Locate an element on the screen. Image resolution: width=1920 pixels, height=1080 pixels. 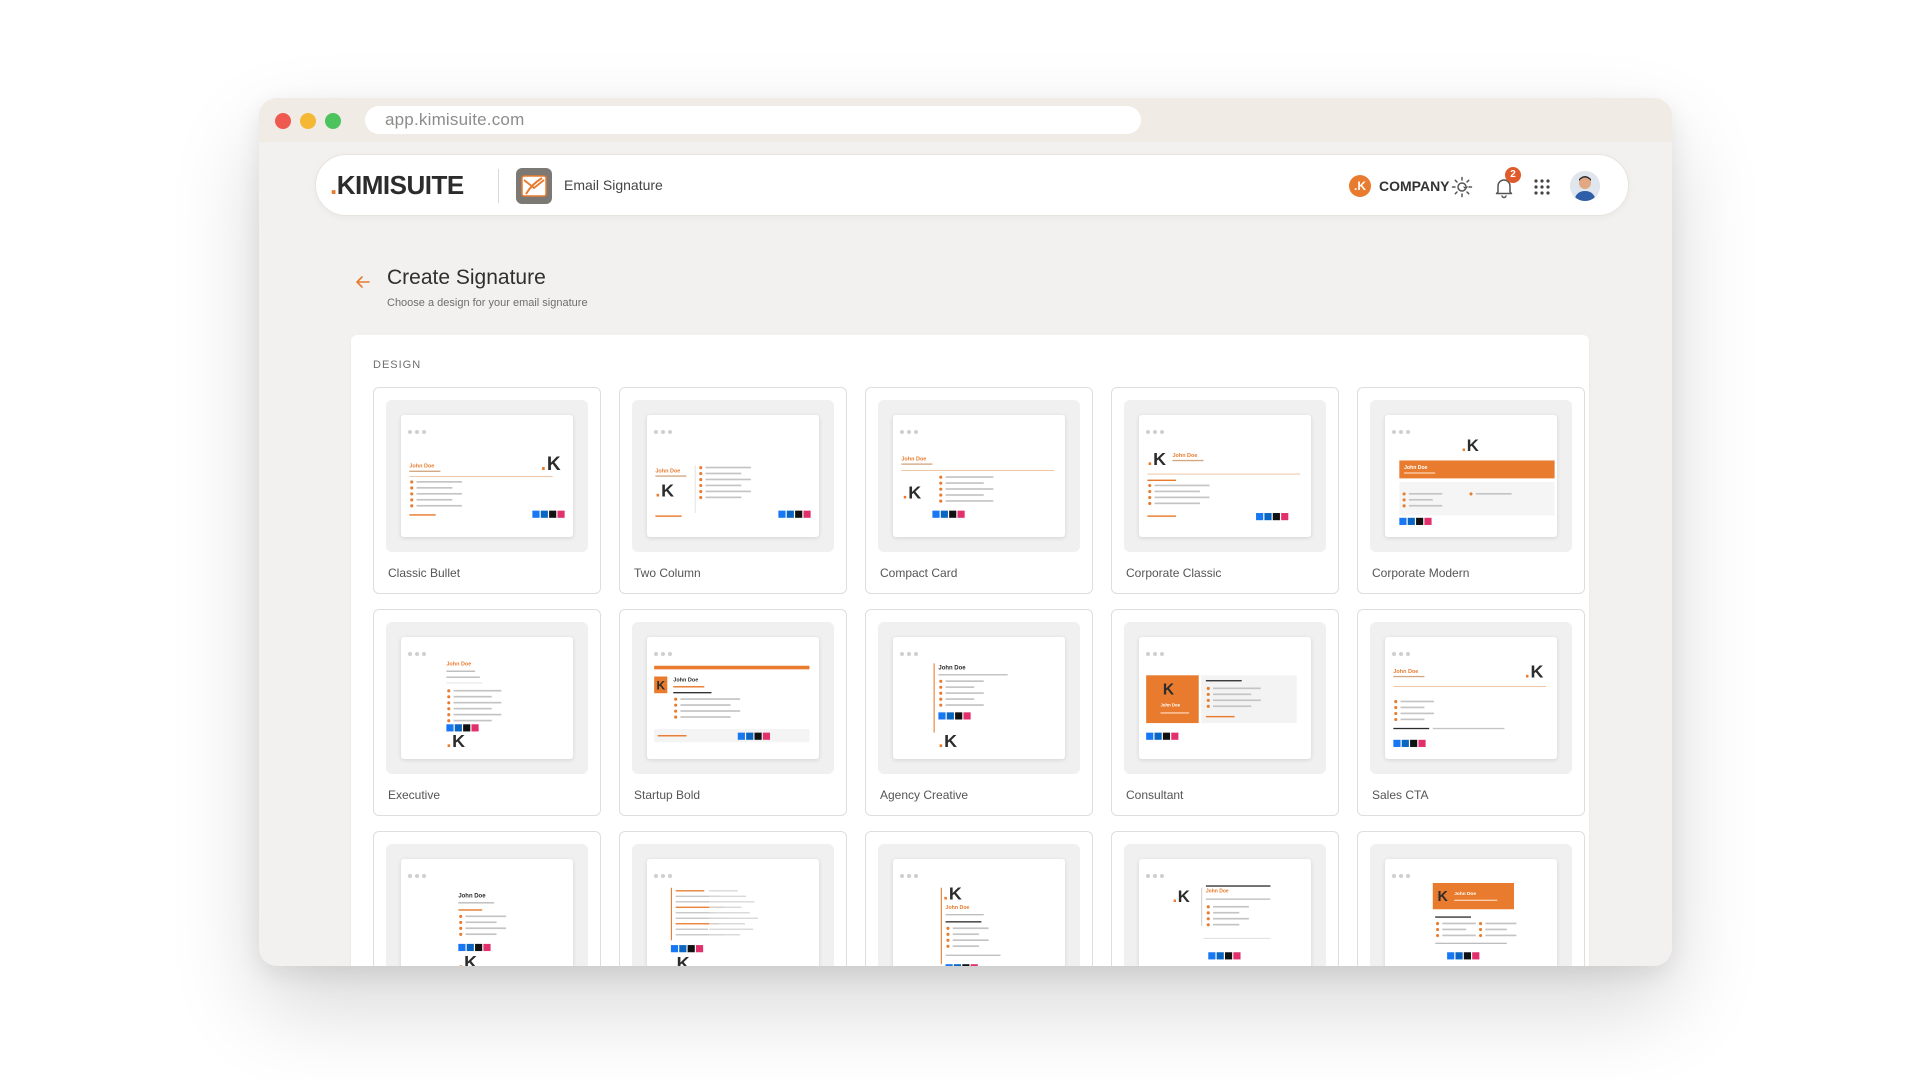
design-name: Two Column is located at coordinates (667, 573).